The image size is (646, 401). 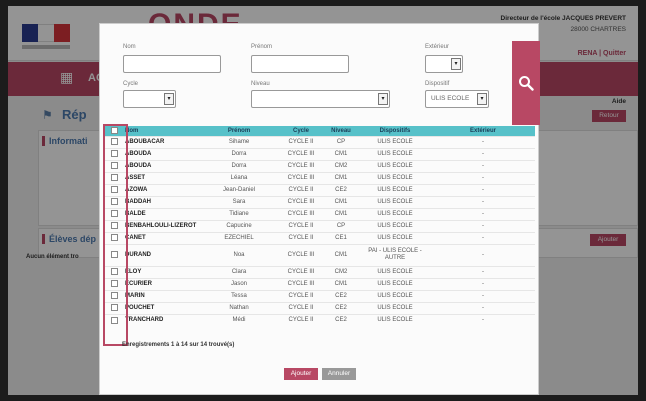 What do you see at coordinates (161, 165) in the screenshot?
I see `cell-nom: ABOUDA` at bounding box center [161, 165].